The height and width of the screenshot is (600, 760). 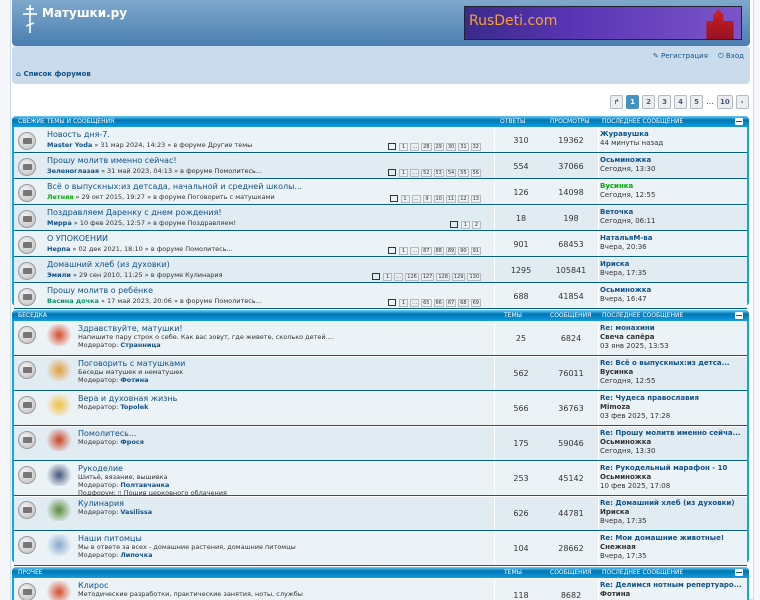 I want to click on topic-page-link: 126, so click(x=412, y=277).